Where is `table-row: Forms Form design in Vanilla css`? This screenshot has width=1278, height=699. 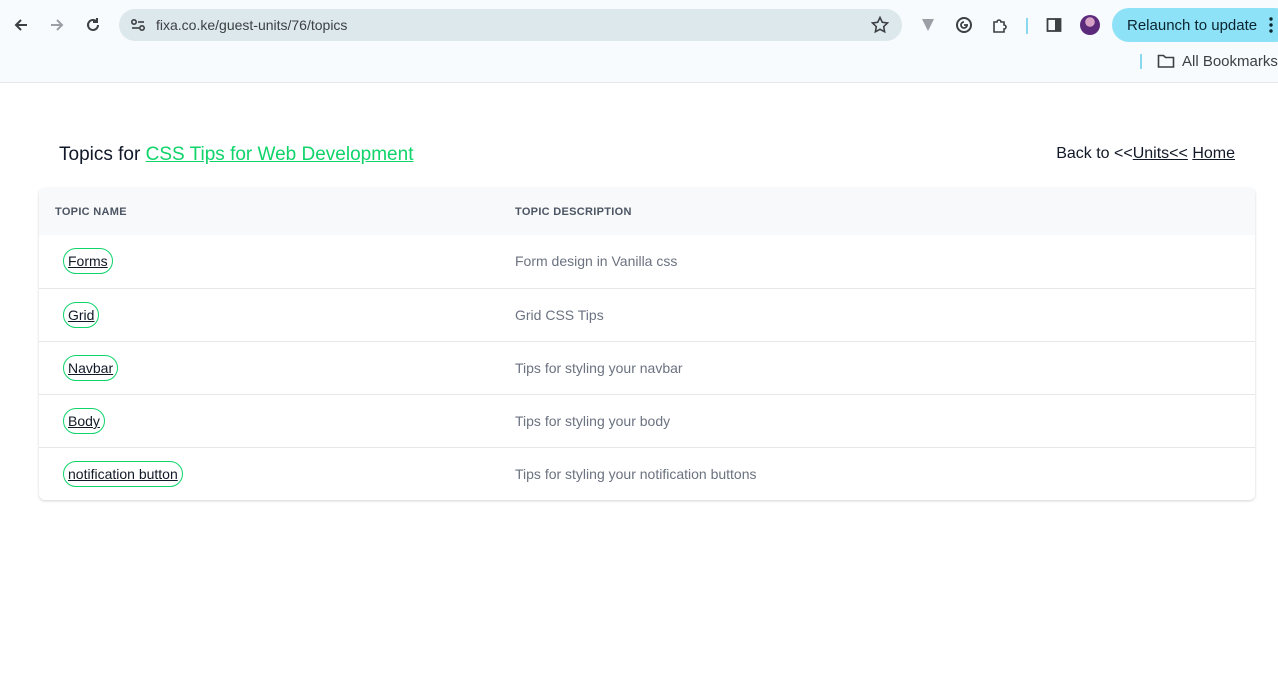
table-row: Forms Form design in Vanilla css is located at coordinates (647, 261).